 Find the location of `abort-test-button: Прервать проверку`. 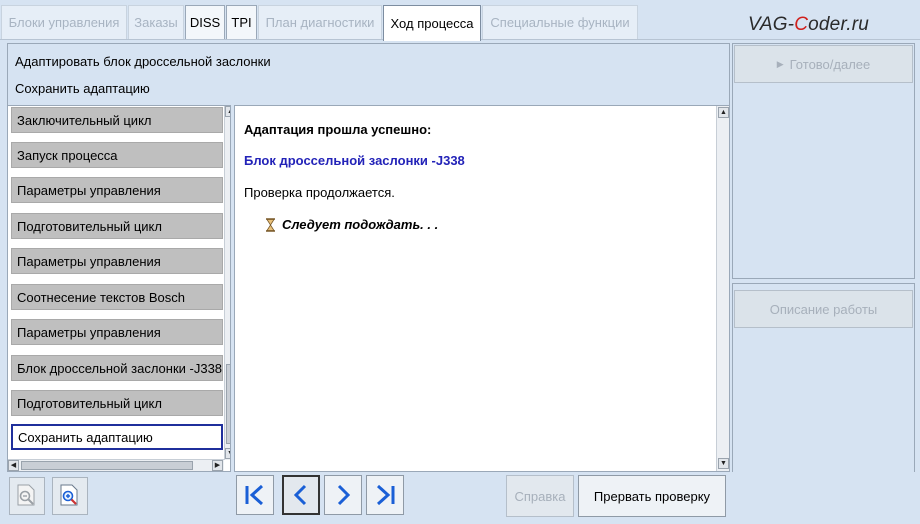

abort-test-button: Прервать проверку is located at coordinates (652, 496).